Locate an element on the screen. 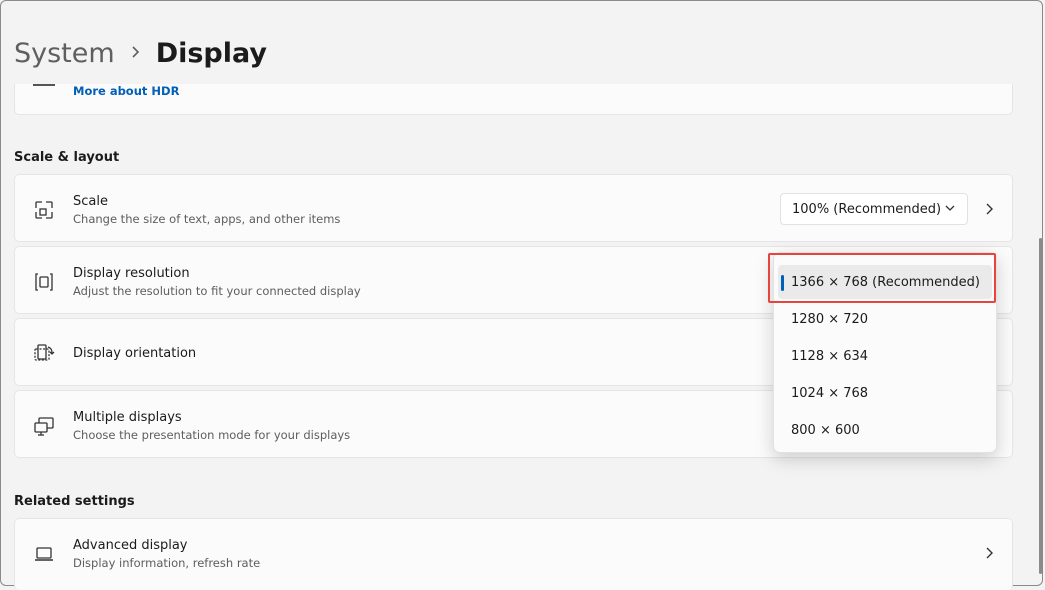 This screenshot has height=590, width=1045. section-title-scale-layout: Scale & layout is located at coordinates (67, 157).